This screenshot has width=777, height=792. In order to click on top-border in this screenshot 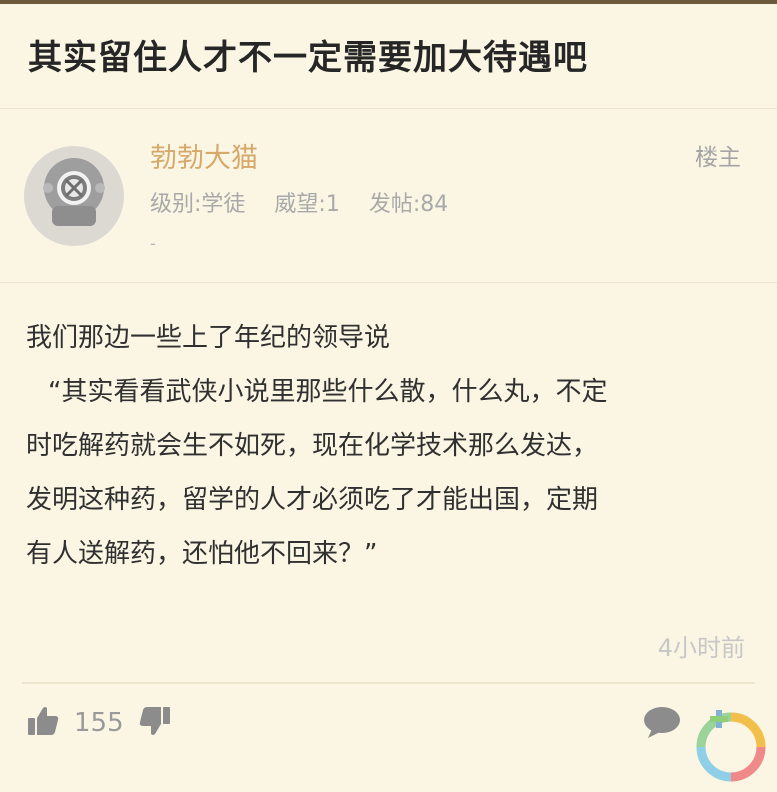, I will do `click(388, 2)`.